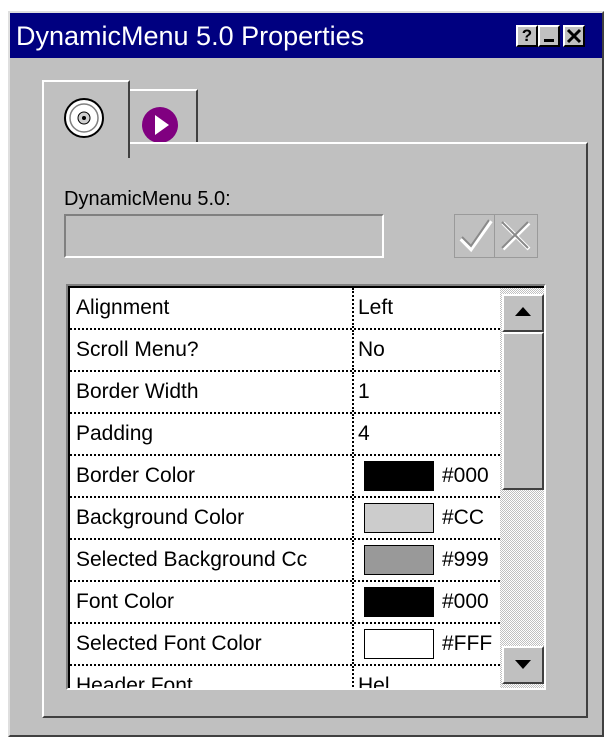  I want to click on property-name: Background Color, so click(160, 517).